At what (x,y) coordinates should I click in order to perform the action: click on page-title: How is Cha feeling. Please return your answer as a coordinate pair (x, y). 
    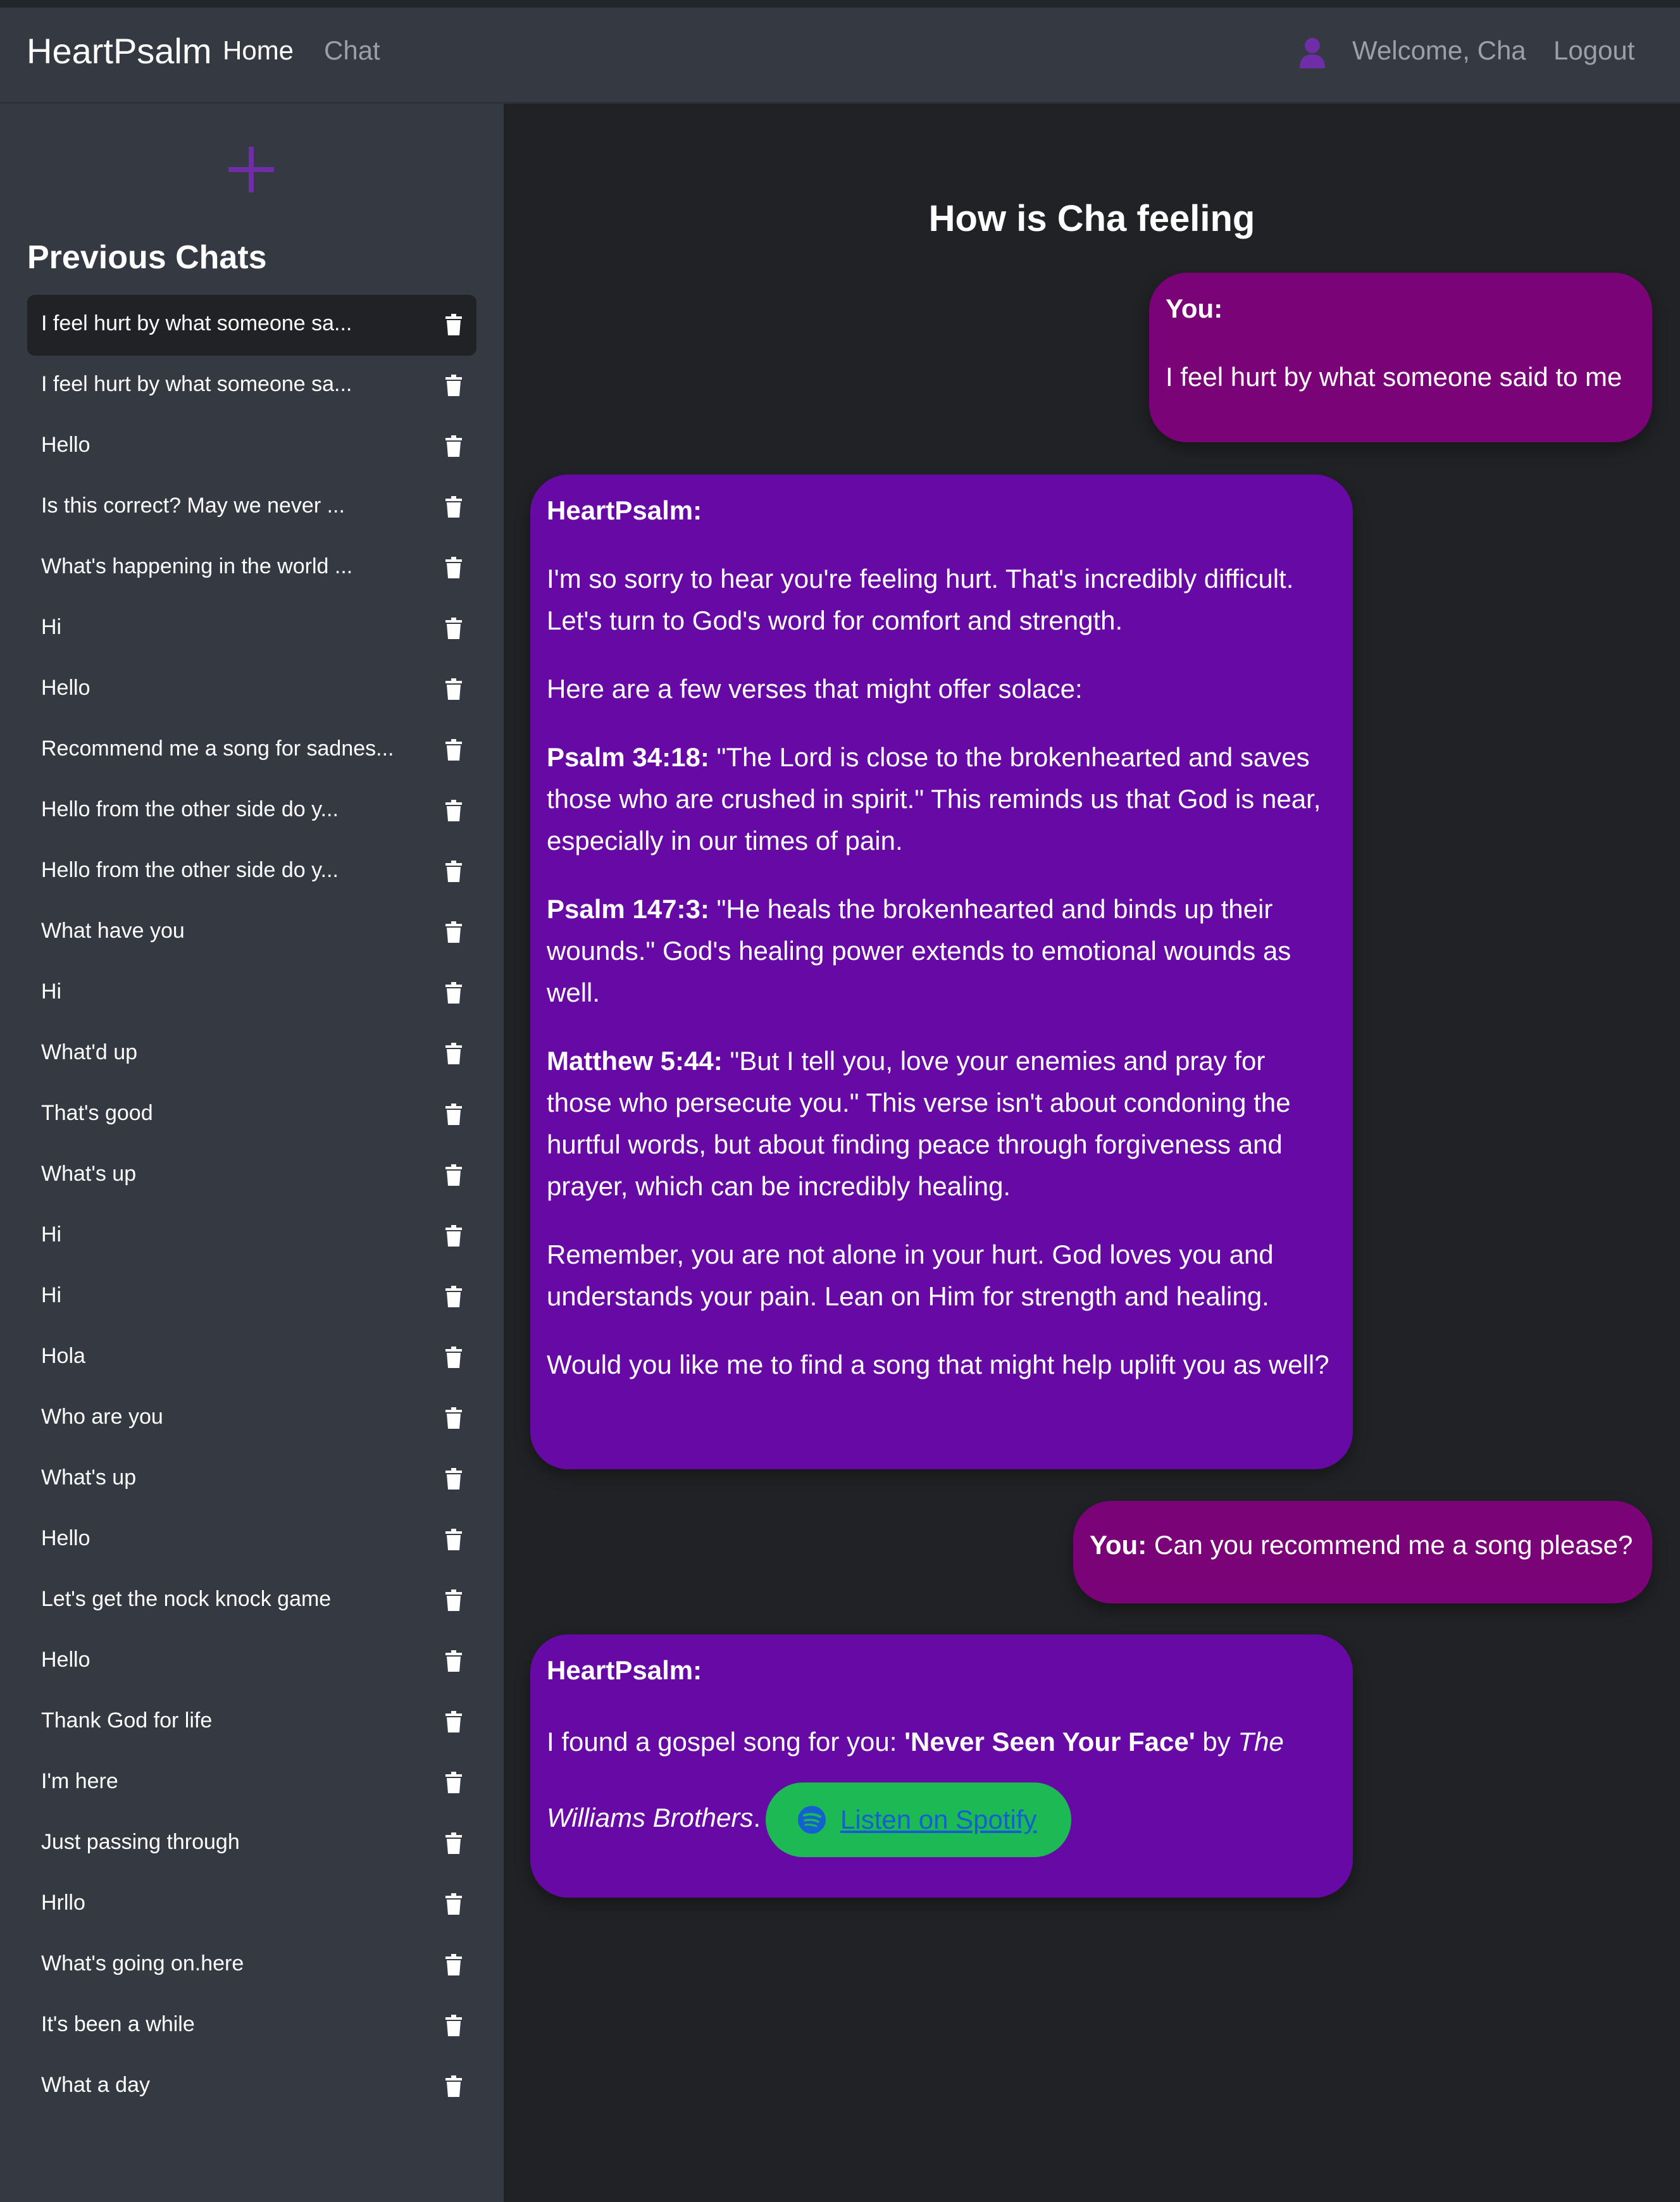
    Looking at the image, I should click on (1091, 218).